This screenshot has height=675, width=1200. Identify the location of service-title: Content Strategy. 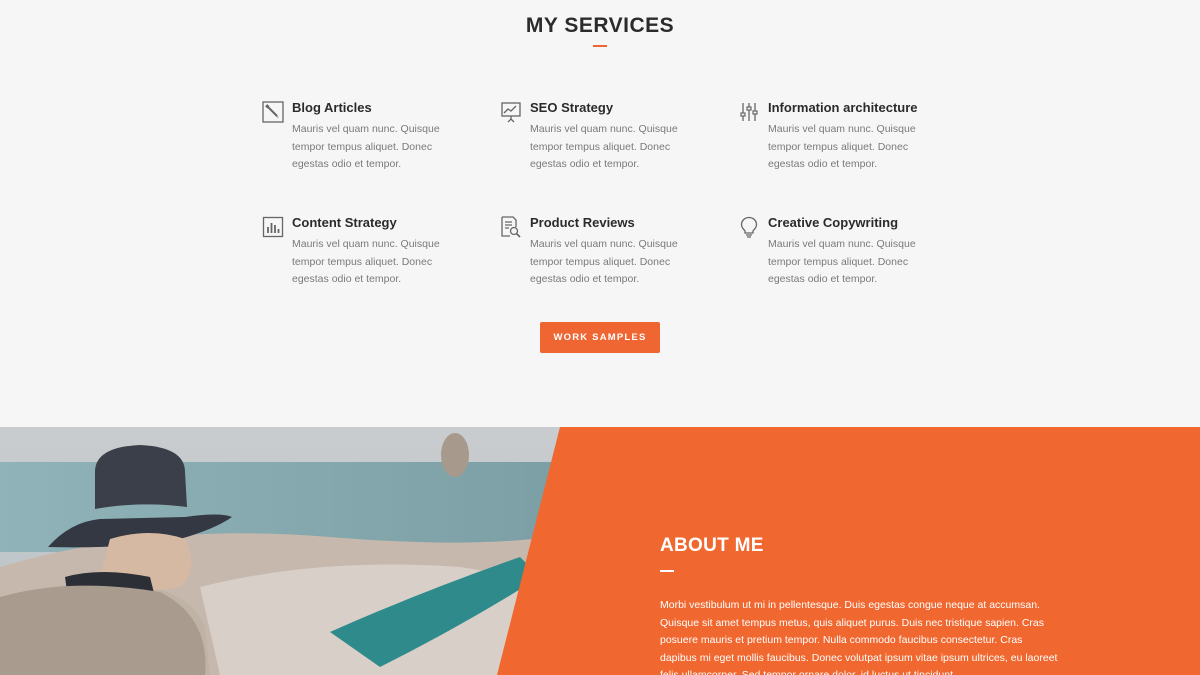
(344, 222).